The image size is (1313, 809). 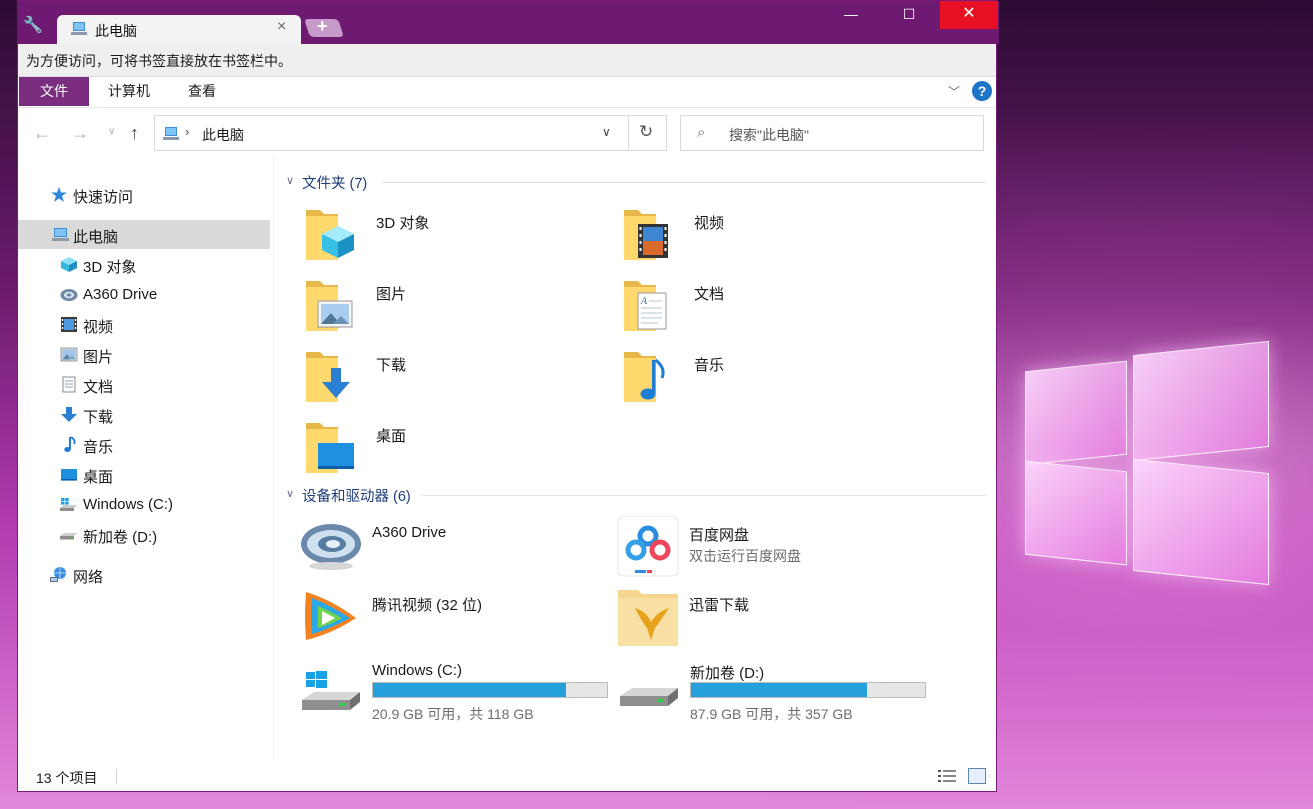 I want to click on tab-title: 此电脑, so click(x=116, y=31).